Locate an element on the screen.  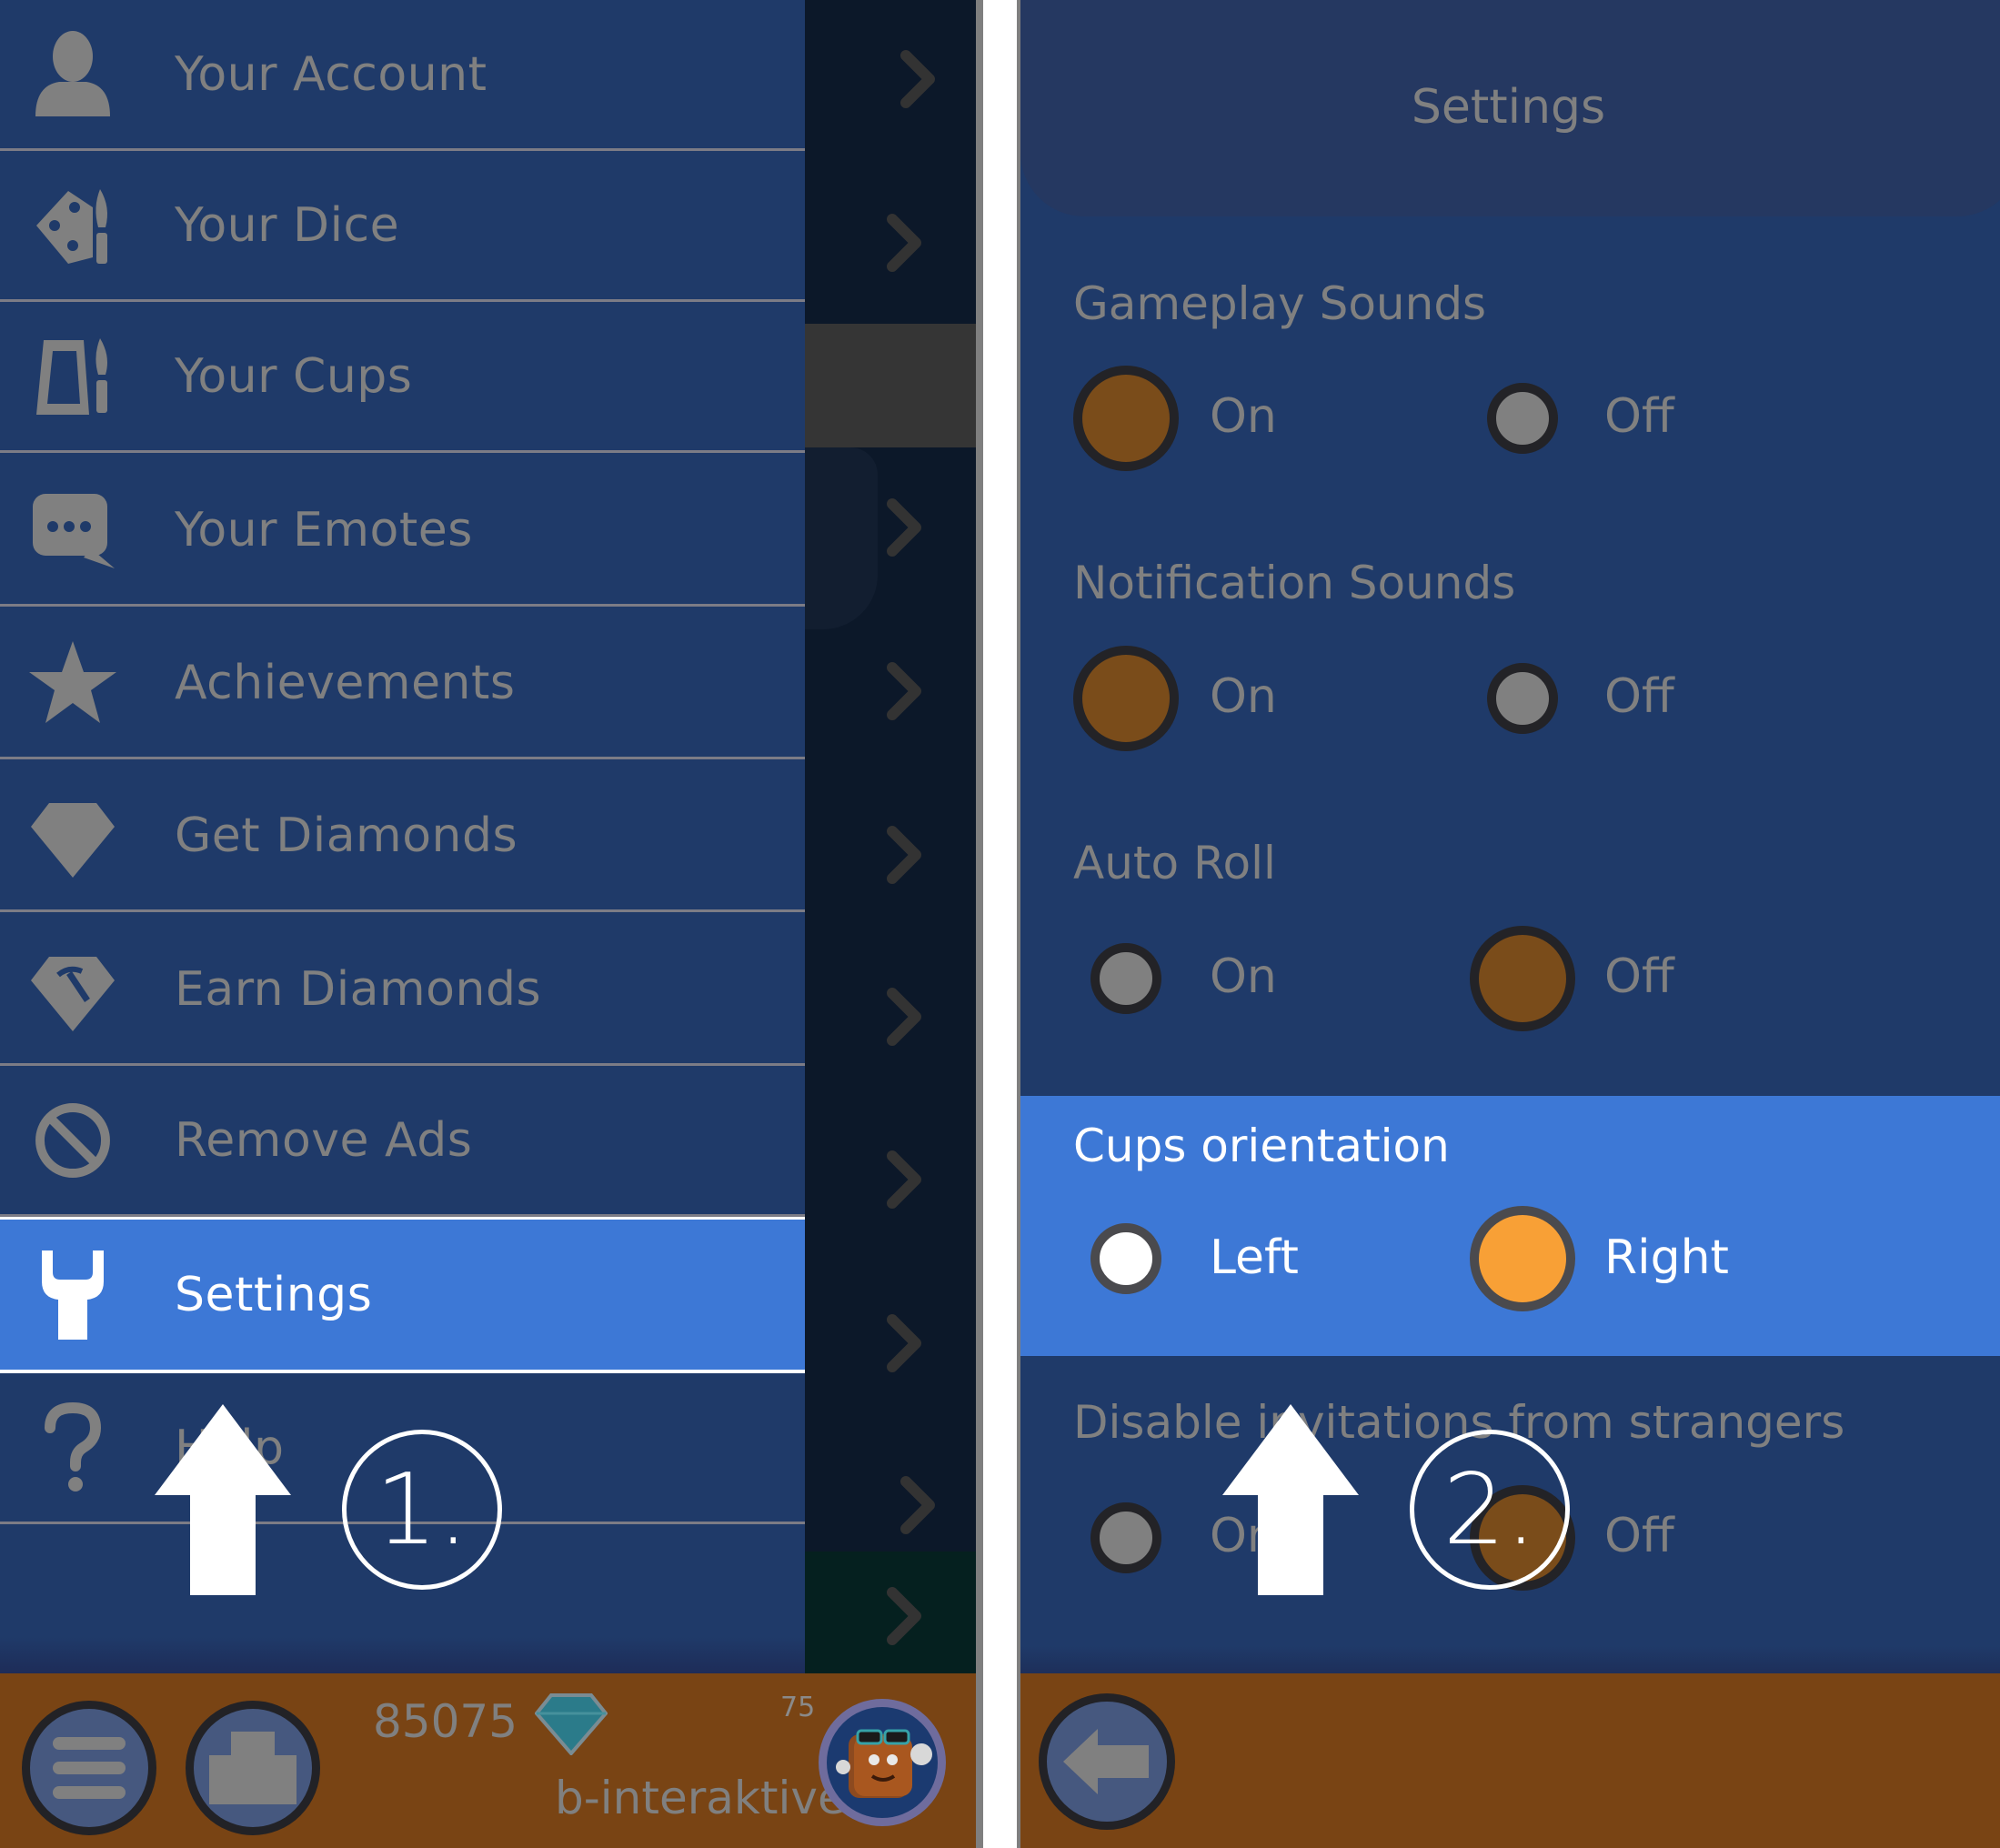
screen-divider is located at coordinates (998, 924).